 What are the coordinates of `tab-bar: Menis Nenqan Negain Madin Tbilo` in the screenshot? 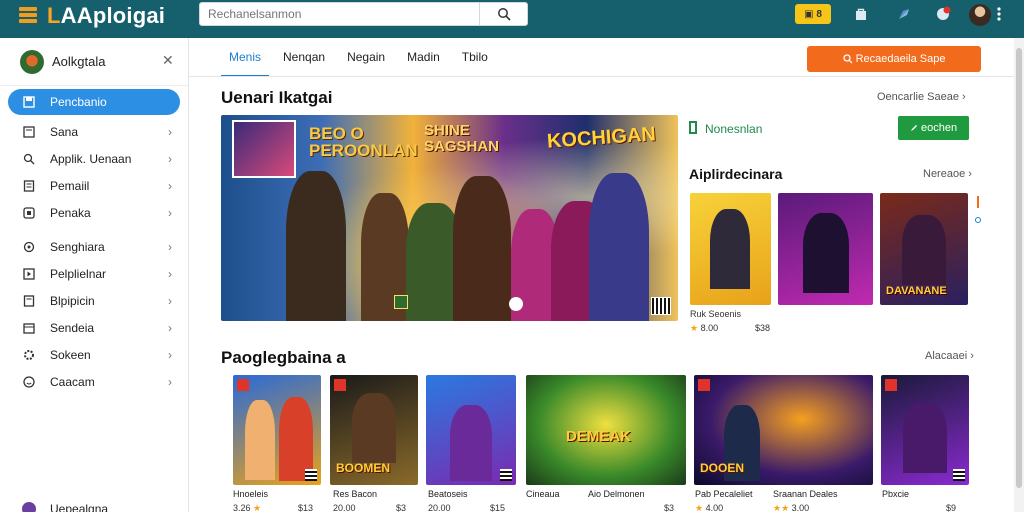 It's located at (361, 57).